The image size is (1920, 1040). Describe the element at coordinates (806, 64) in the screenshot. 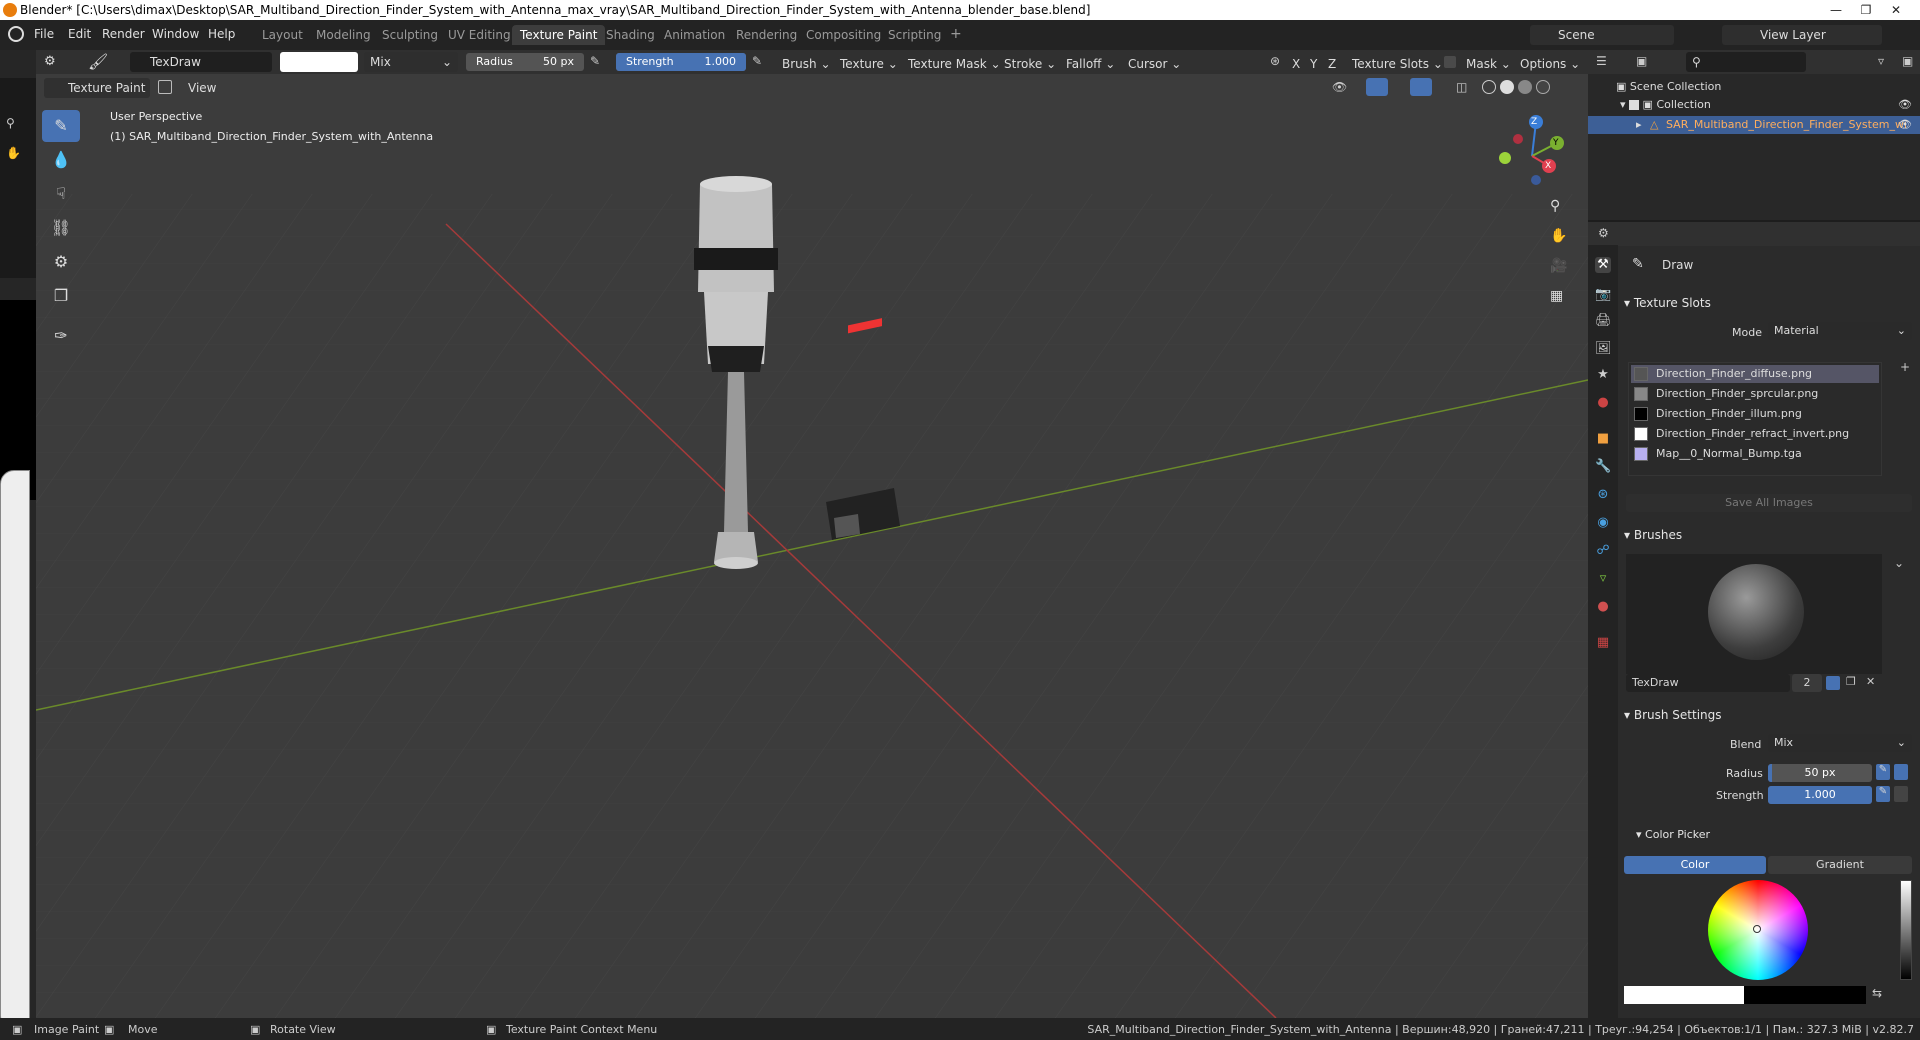

I see `menu-brush: Brush ⌄` at that location.